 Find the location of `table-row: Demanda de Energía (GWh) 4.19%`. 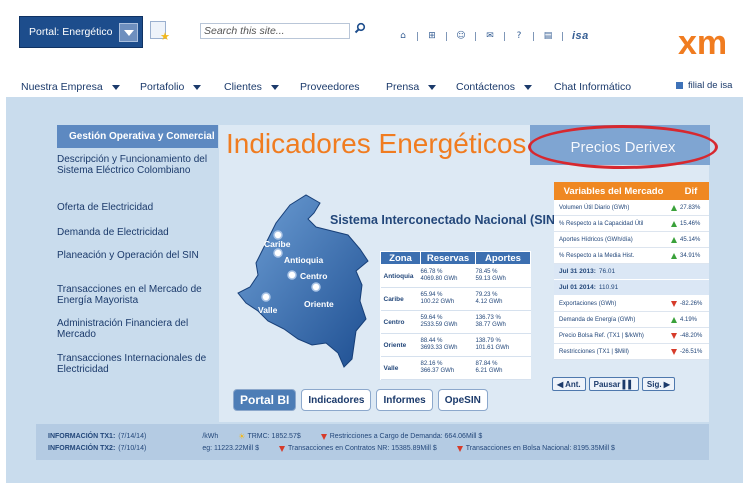

table-row: Demanda de Energía (GWh) 4.19% is located at coordinates (631, 320).